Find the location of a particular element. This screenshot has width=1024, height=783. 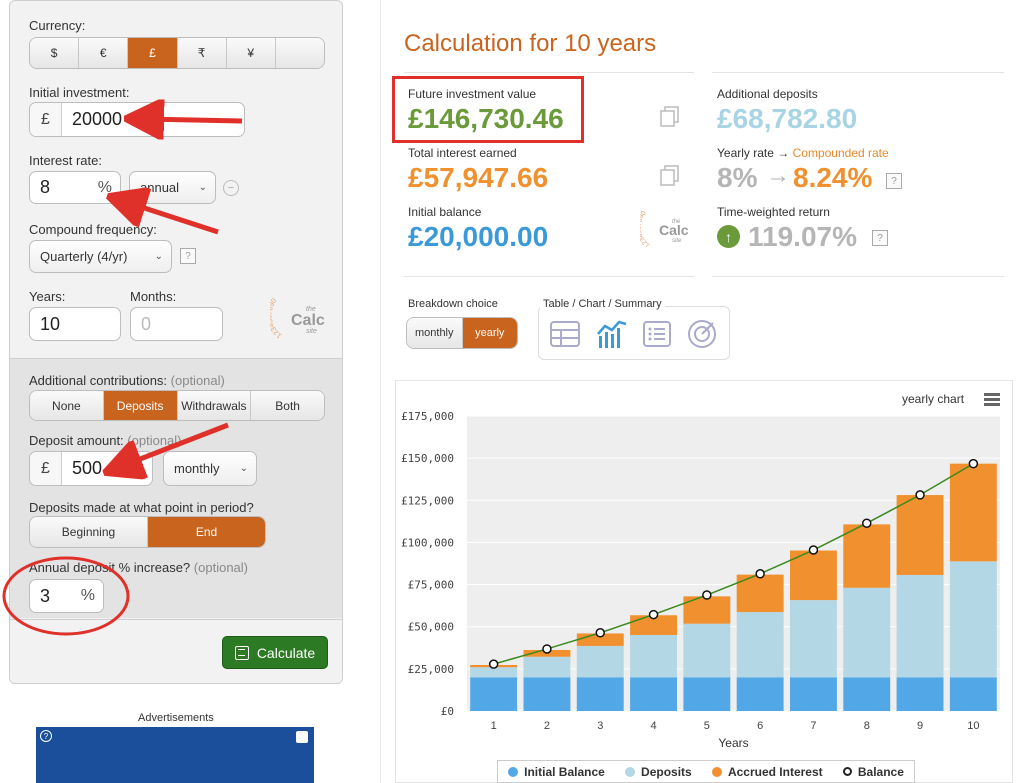

y-tick-label: £25,000 is located at coordinates (431, 669).